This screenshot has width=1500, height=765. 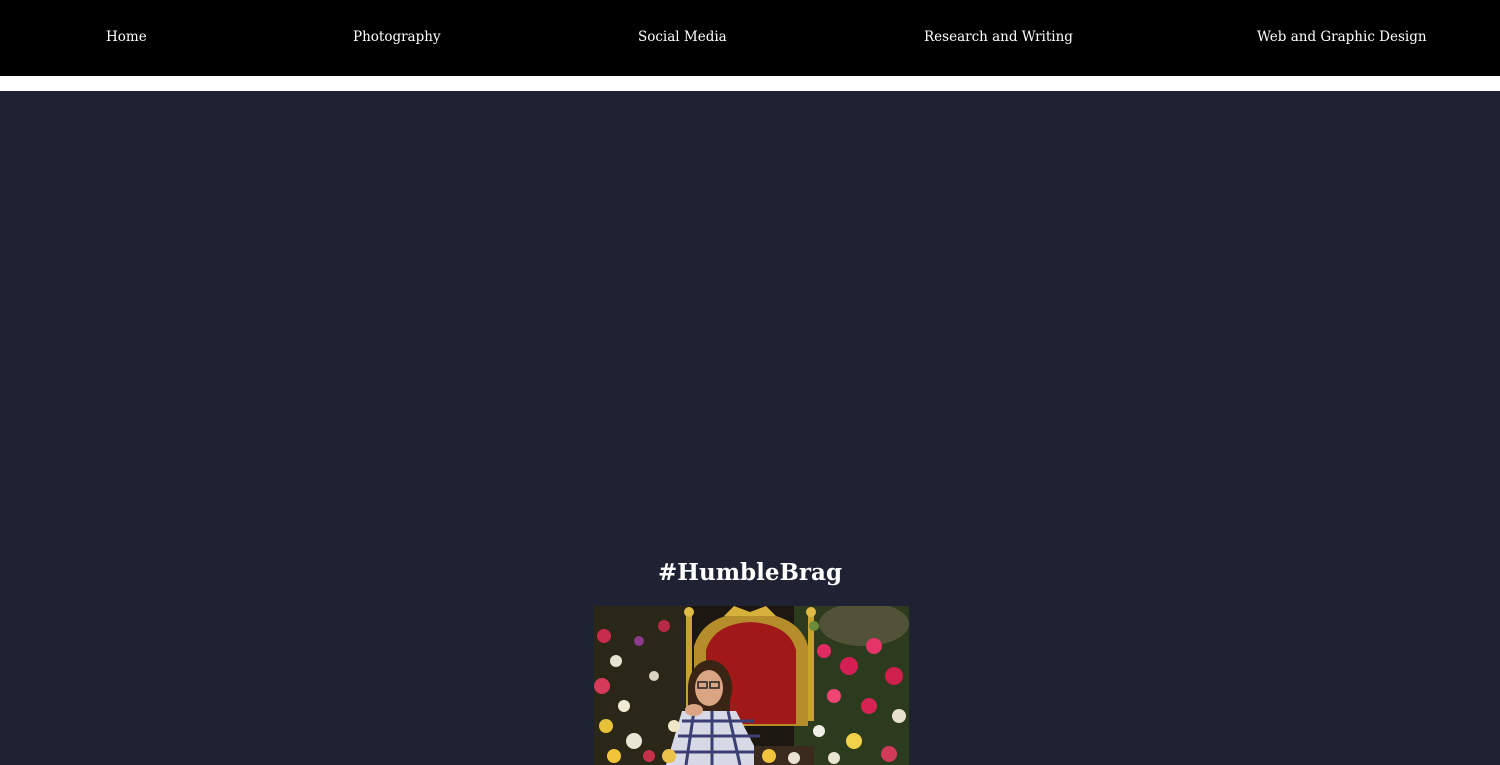 I want to click on header-divider, so click(x=750, y=83).